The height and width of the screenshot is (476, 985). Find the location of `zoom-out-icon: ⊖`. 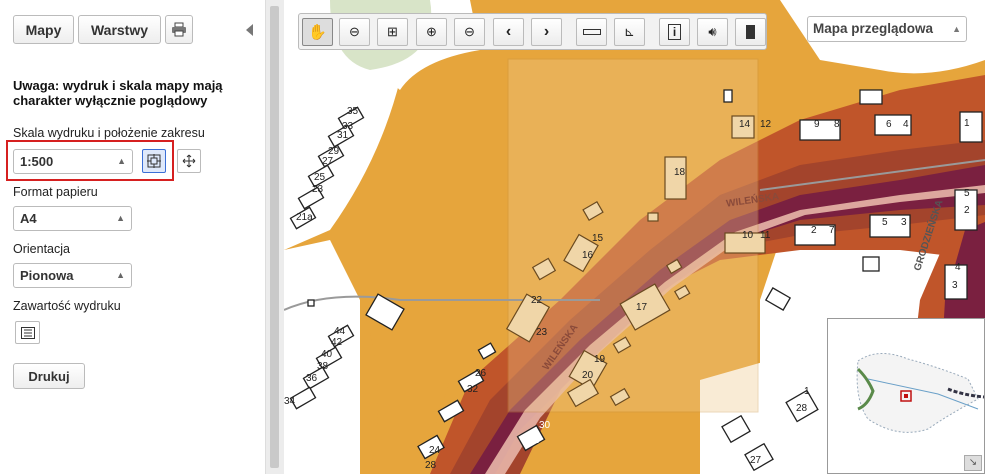

zoom-out-icon: ⊖ is located at coordinates (469, 31).